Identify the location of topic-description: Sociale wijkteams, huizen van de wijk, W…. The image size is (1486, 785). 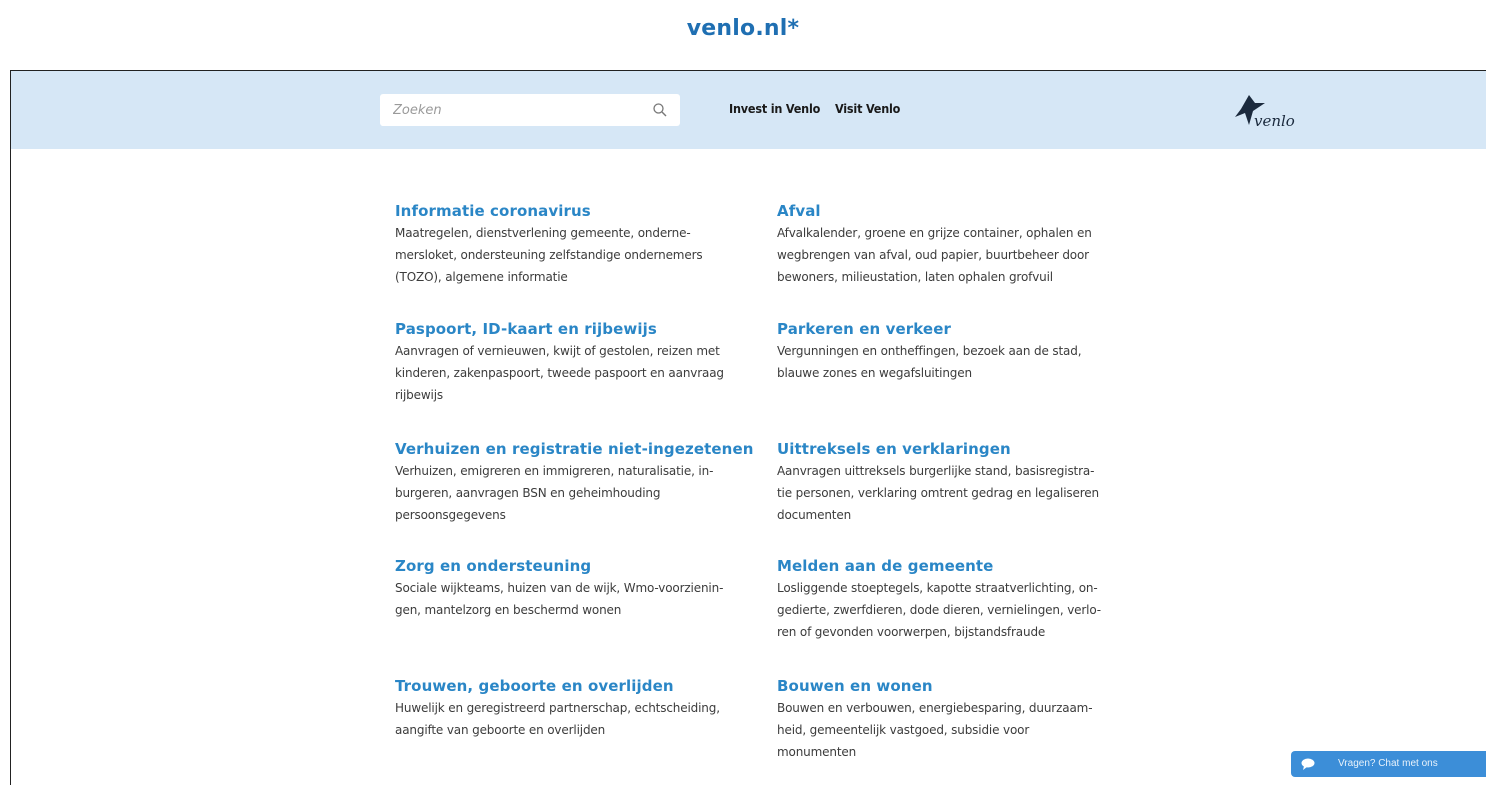
(559, 599).